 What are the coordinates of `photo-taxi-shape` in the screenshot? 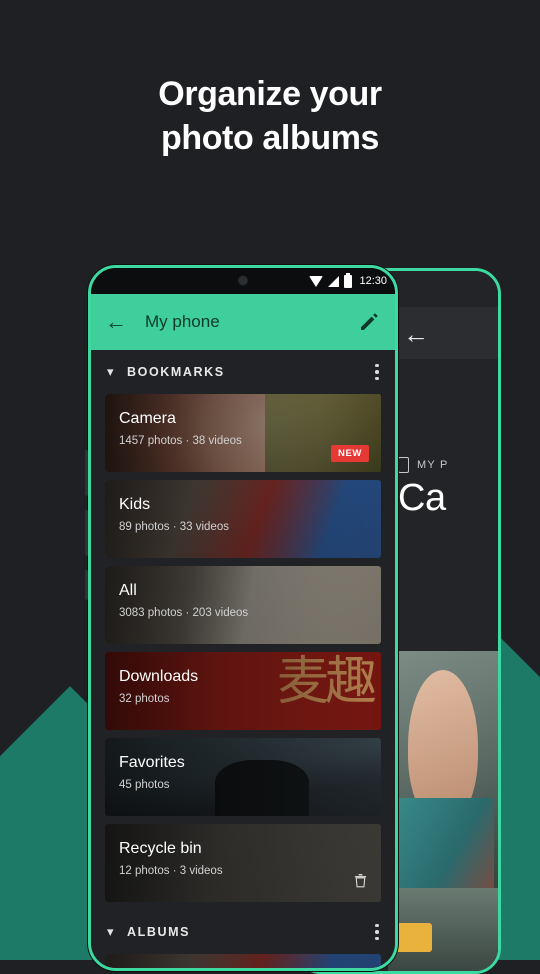 It's located at (413, 937).